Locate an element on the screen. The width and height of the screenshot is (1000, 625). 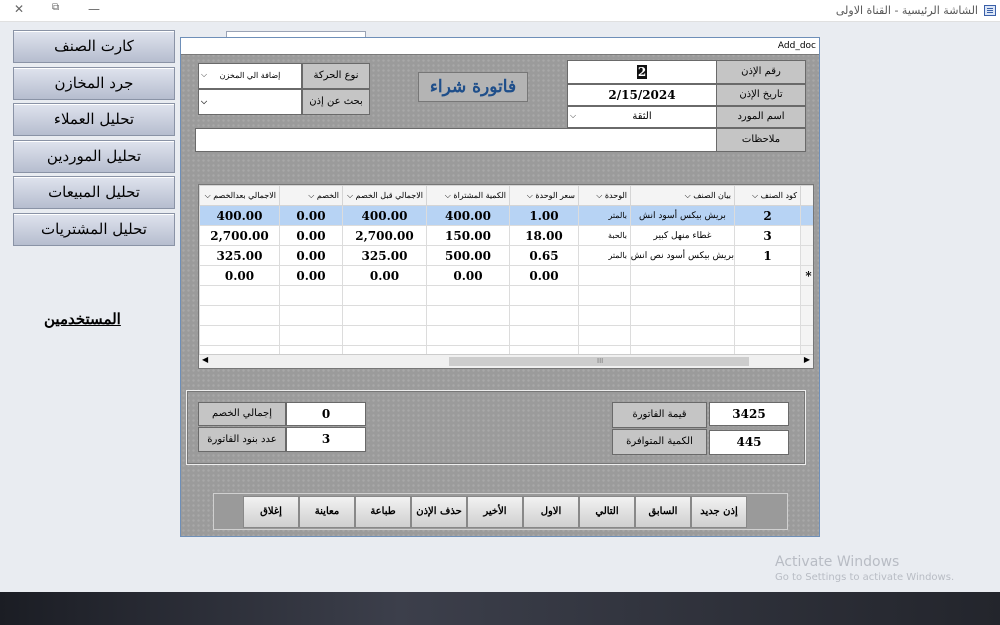
cell-gross: 400.00 is located at coordinates (384, 215).